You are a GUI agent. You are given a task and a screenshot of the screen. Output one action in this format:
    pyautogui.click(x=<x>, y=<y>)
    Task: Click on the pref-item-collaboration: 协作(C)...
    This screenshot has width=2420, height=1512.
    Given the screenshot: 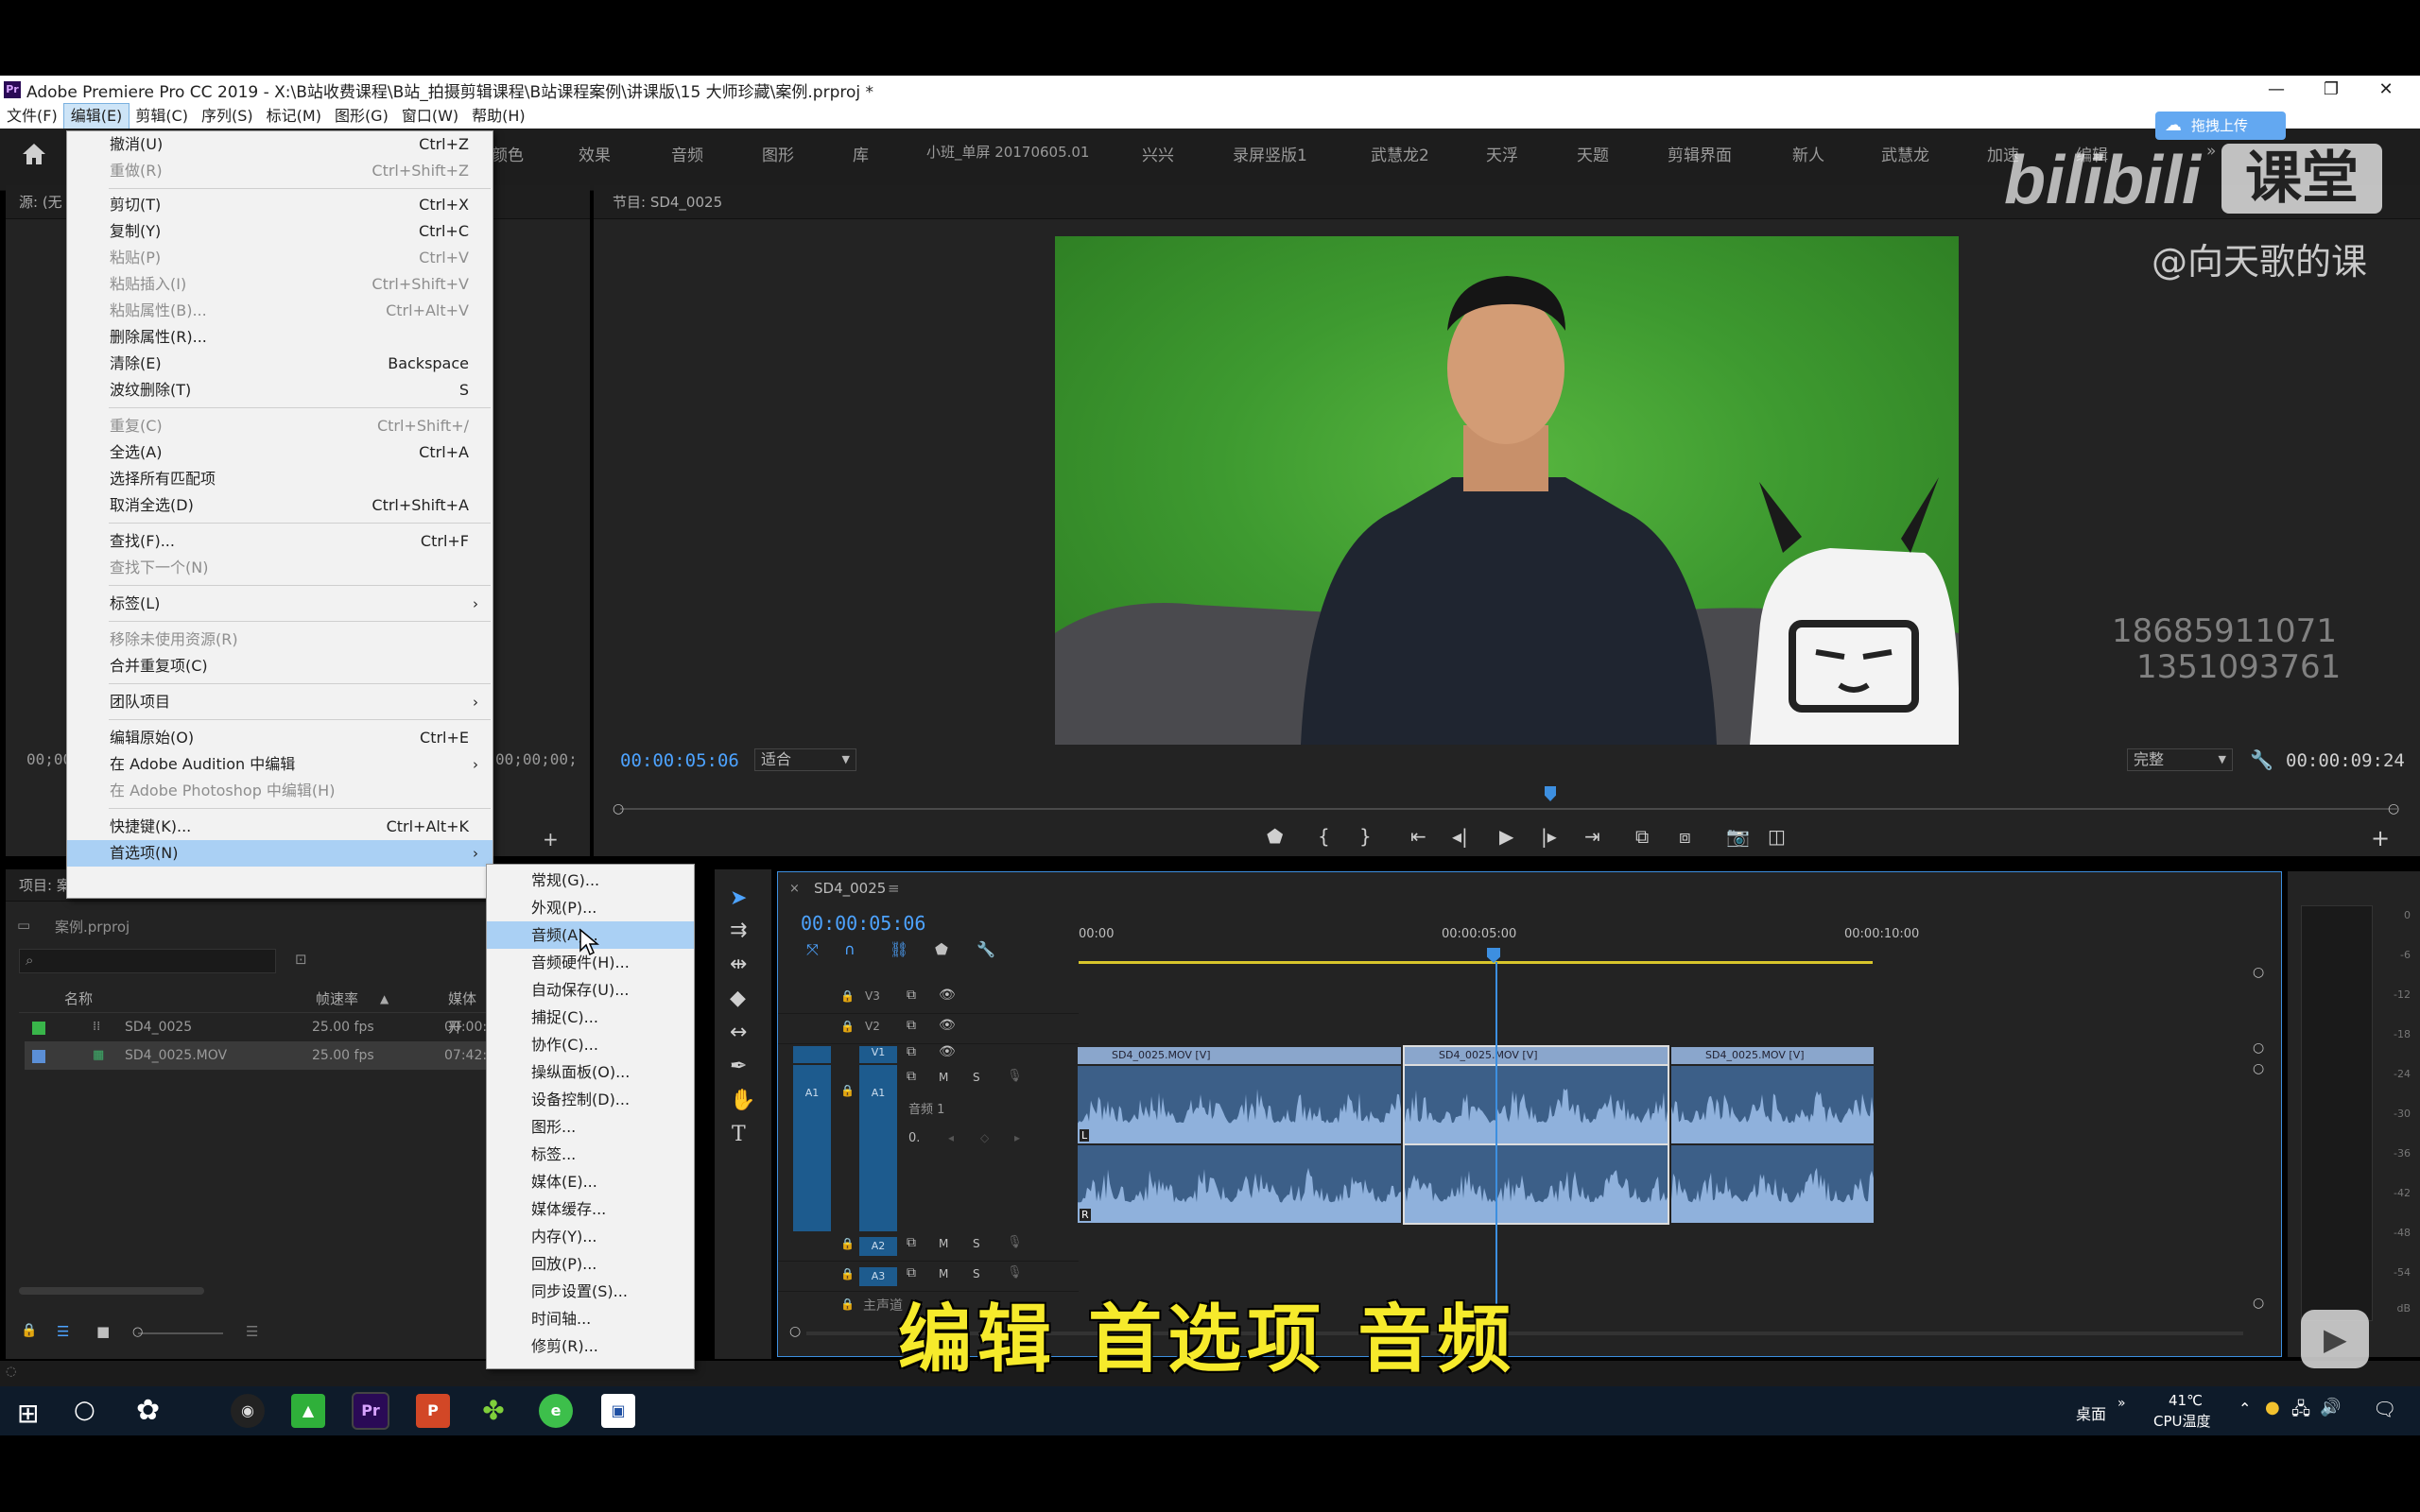 What is the action you would take?
    pyautogui.click(x=590, y=1044)
    